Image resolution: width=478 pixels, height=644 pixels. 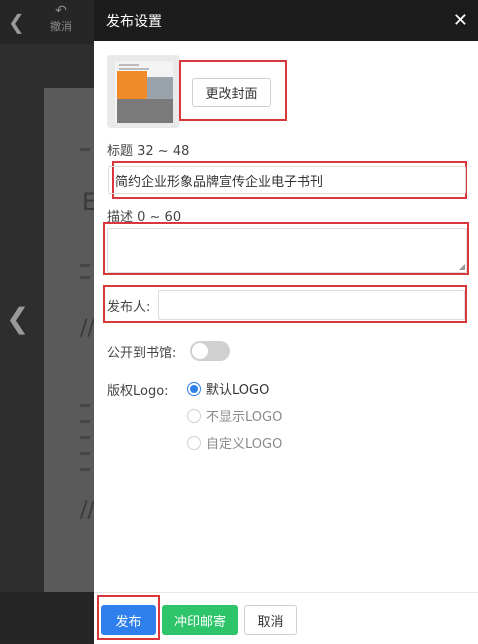 What do you see at coordinates (287, 180) in the screenshot?
I see `title-input: 简约企业形象品牌宣传企业电子书刊` at bounding box center [287, 180].